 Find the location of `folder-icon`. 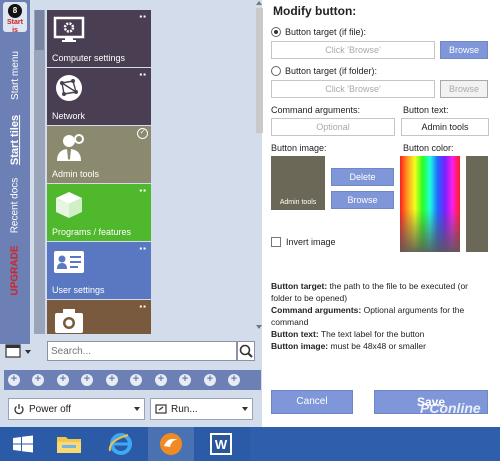

folder-icon is located at coordinates (69, 445).